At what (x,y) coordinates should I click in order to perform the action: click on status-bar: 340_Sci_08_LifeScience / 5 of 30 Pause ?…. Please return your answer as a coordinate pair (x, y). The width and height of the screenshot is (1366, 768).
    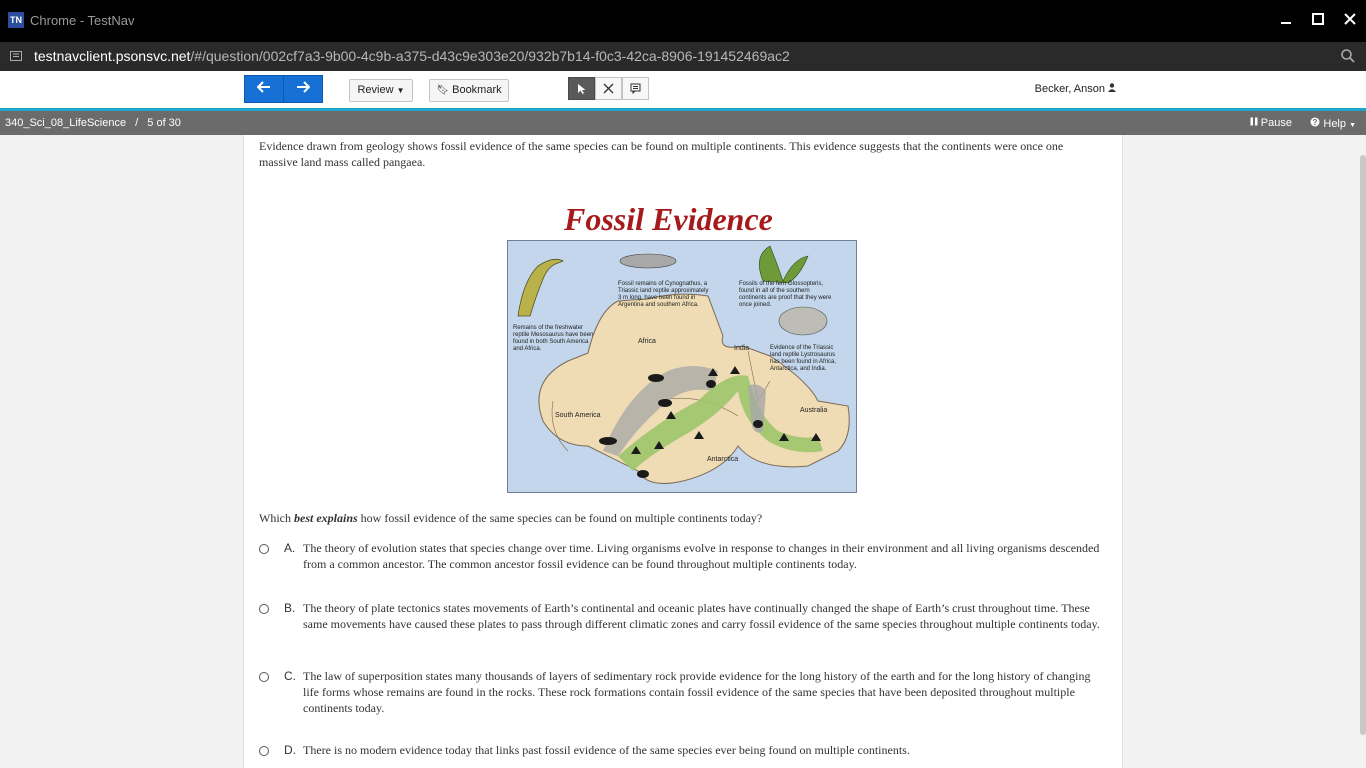
    Looking at the image, I should click on (683, 123).